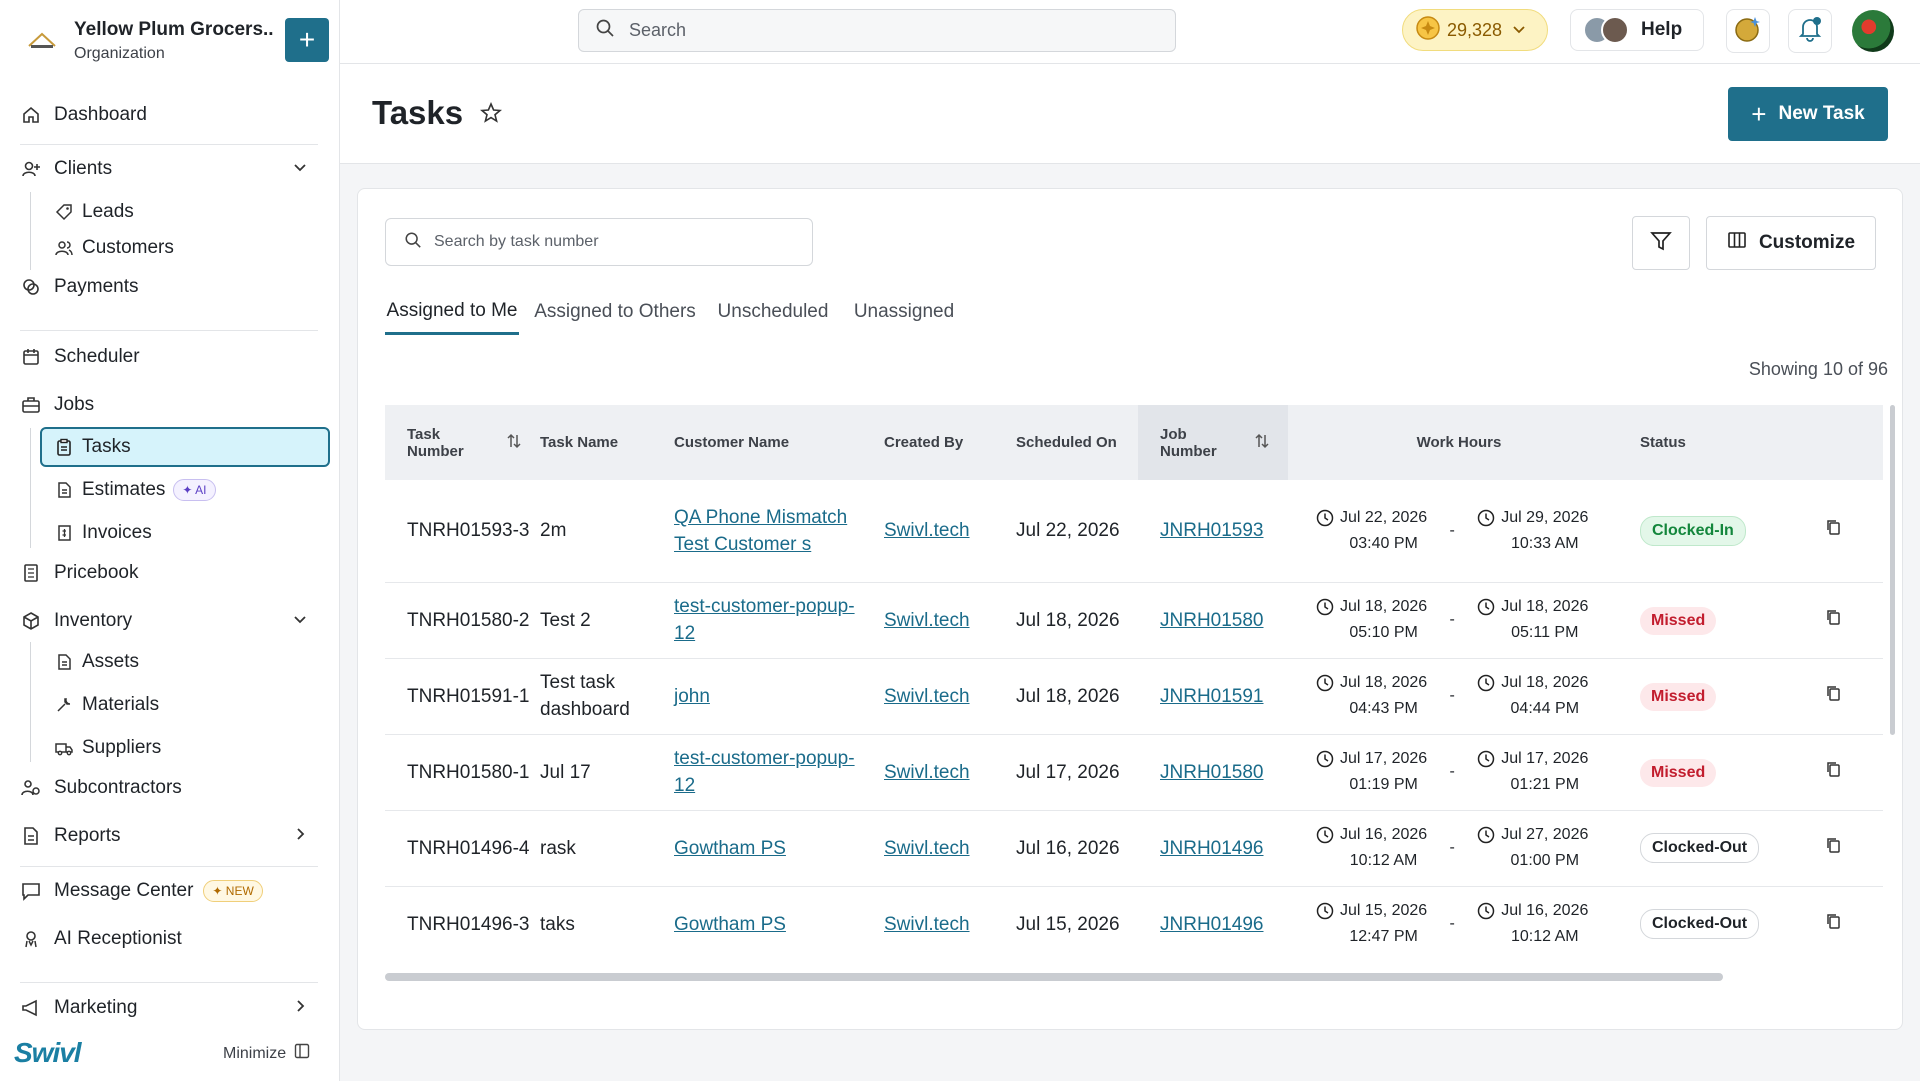 The height and width of the screenshot is (1081, 1920). I want to click on sidebar-item-payments: Payments, so click(170, 287).